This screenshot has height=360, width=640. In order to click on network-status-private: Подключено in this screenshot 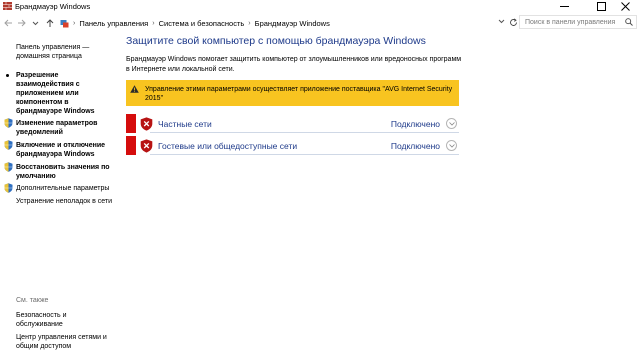, I will do `click(415, 123)`.